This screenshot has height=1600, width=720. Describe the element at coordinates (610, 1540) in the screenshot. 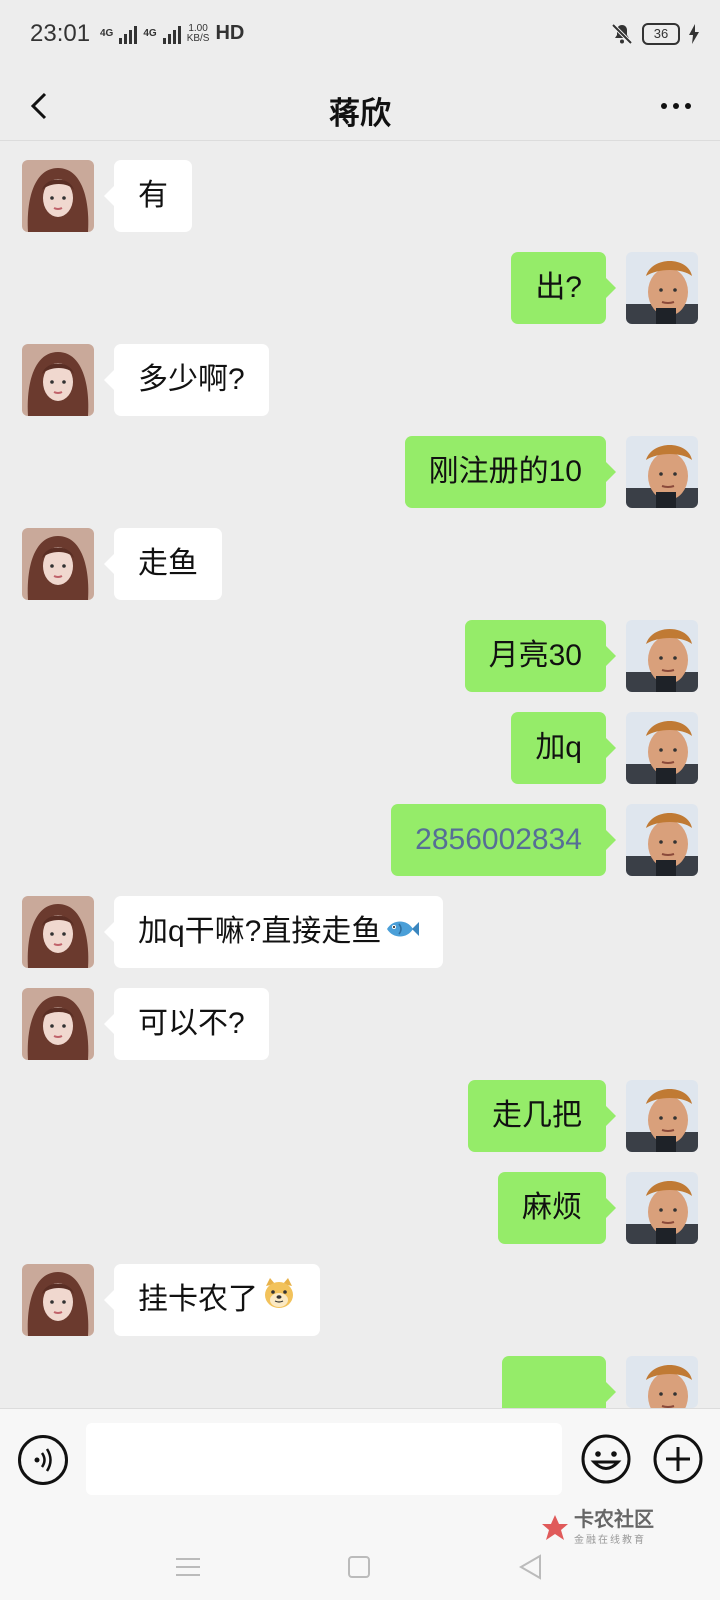

I see `watermark-subtitle: 金融在线教育` at that location.